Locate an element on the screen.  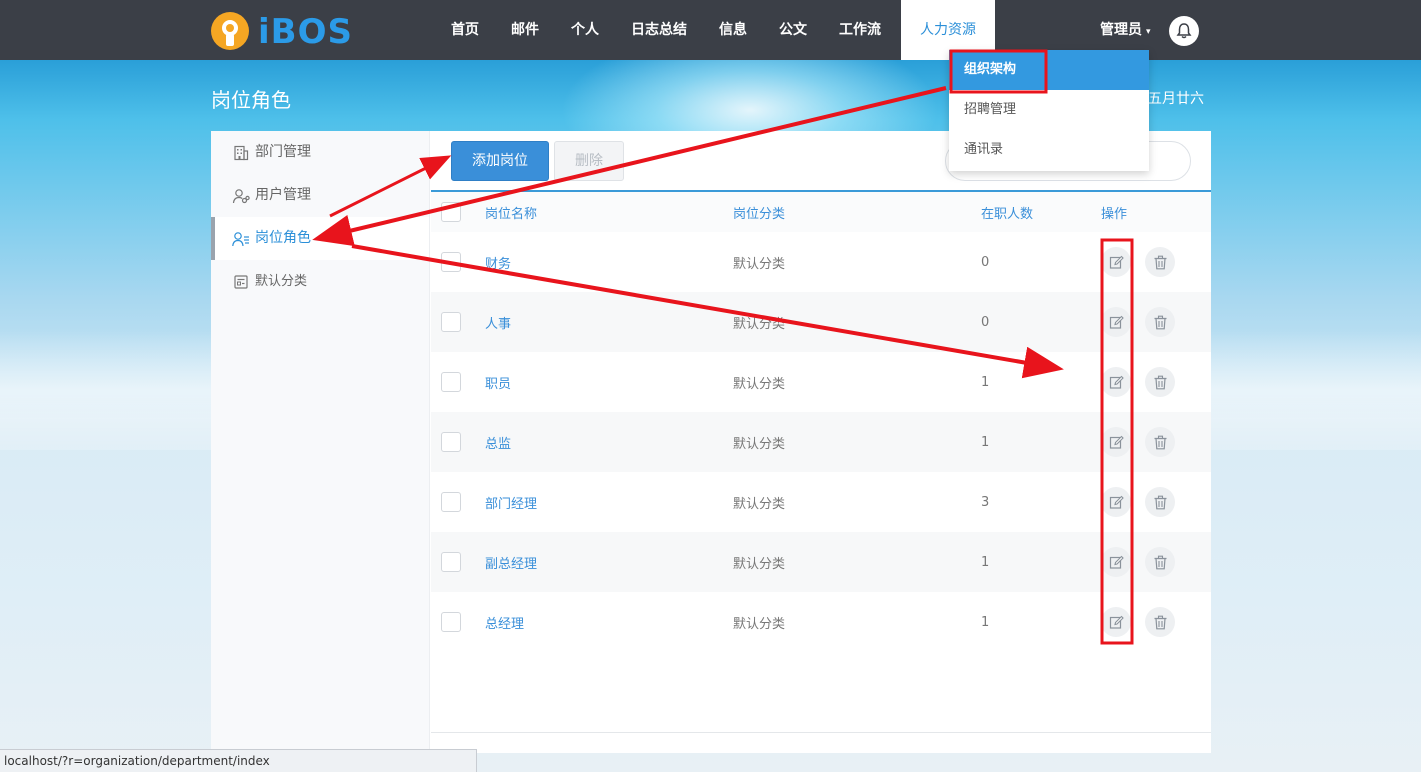
building-icon is located at coordinates (241, 153).